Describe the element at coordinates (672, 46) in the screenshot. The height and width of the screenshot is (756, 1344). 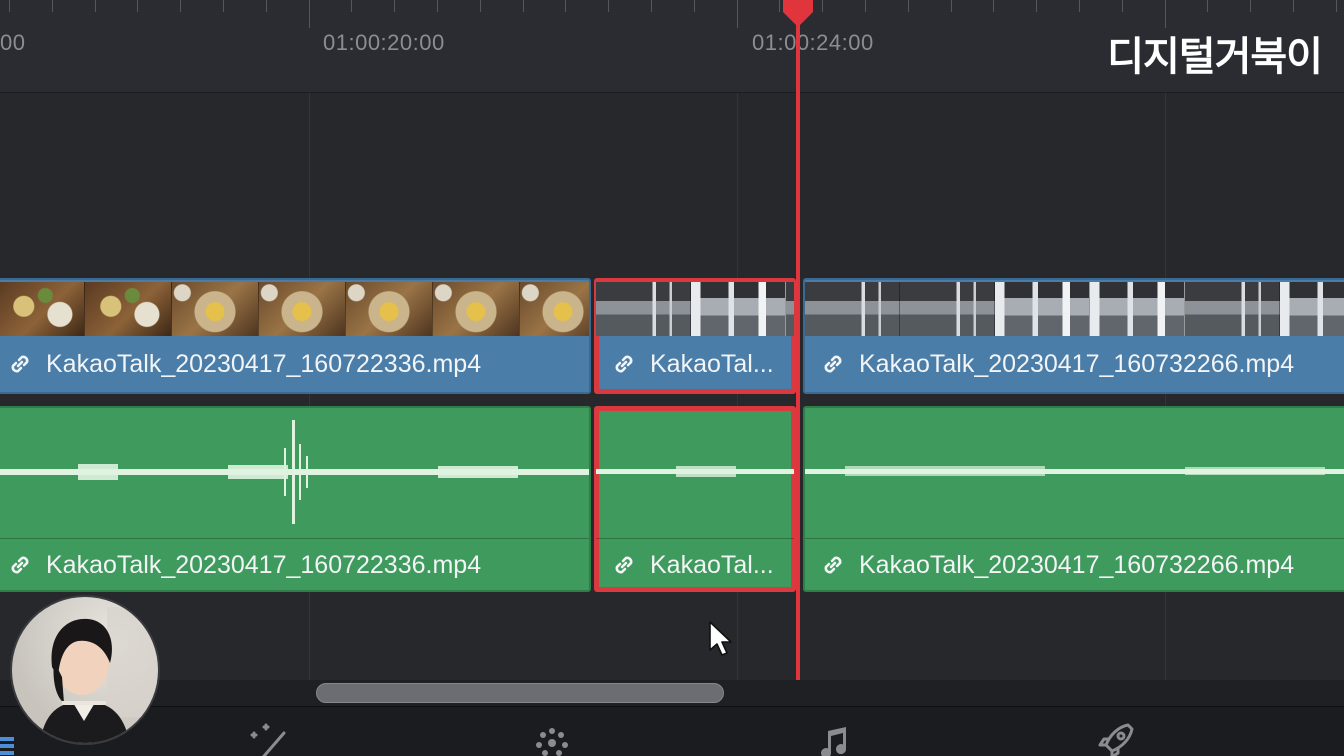
I see `timecode-ruler: 00 01:00:20:00 01:00:24:00 디지털거북이` at that location.